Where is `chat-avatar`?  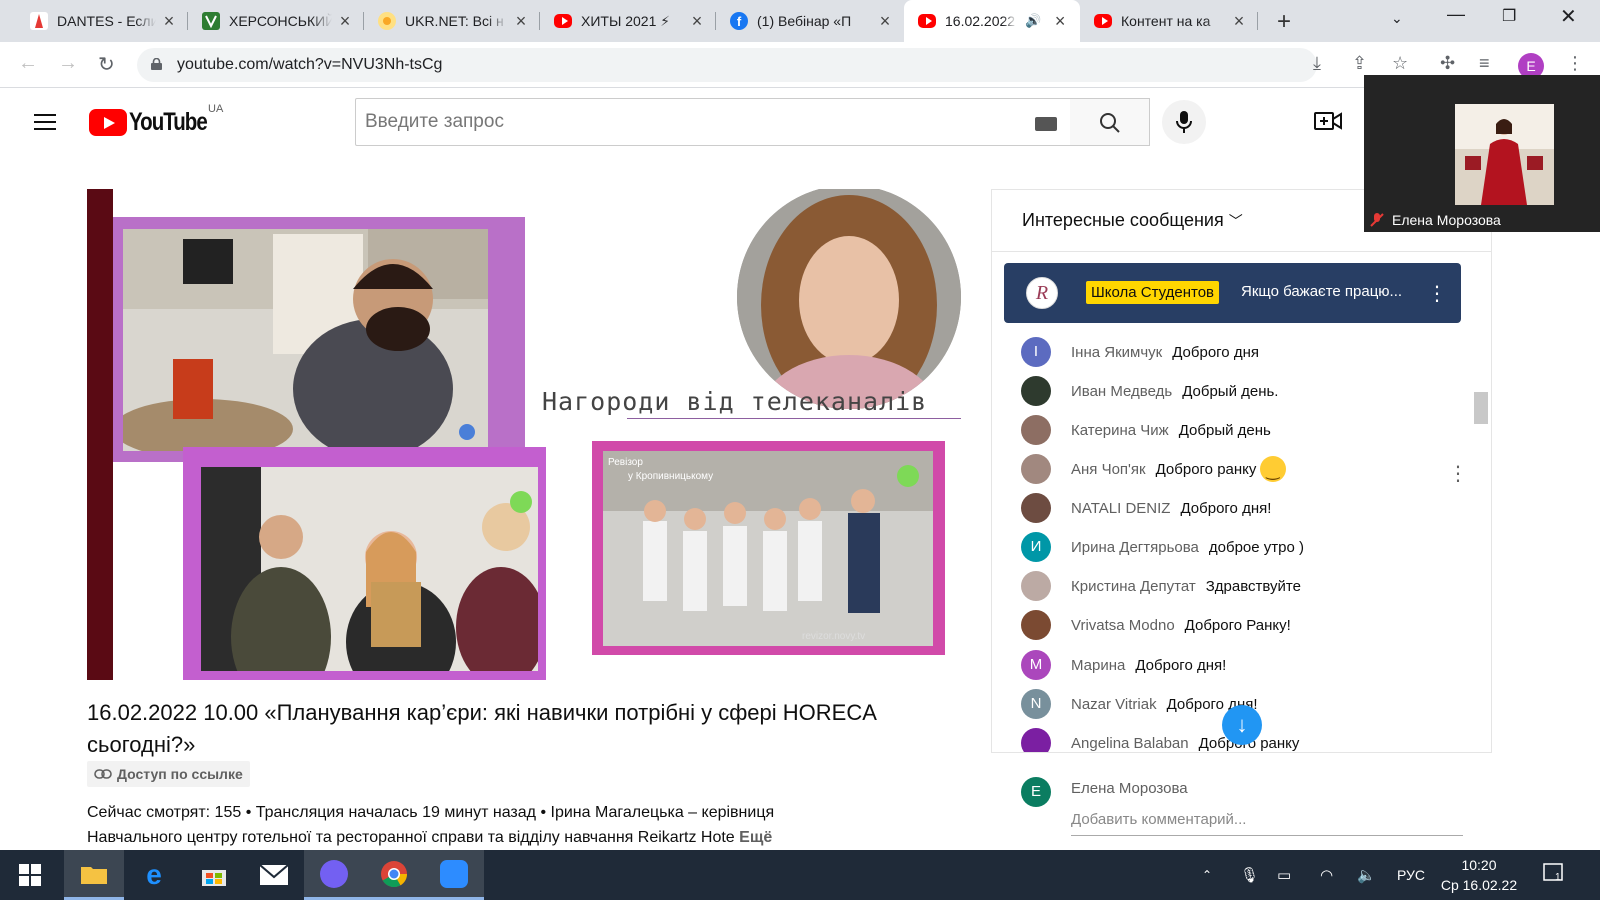
chat-avatar is located at coordinates (1036, 391).